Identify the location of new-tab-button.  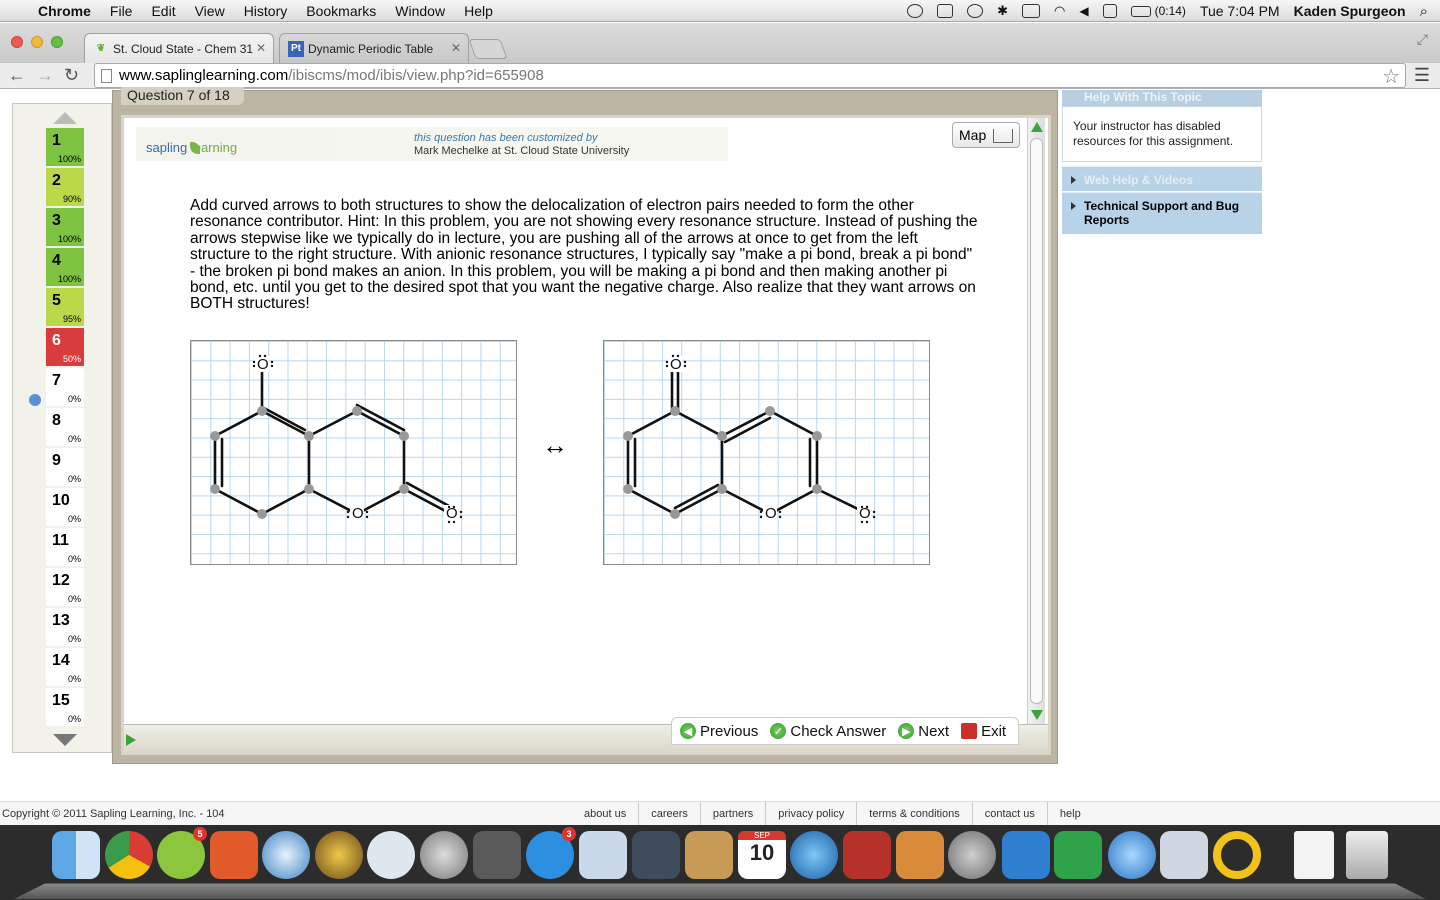
(488, 49).